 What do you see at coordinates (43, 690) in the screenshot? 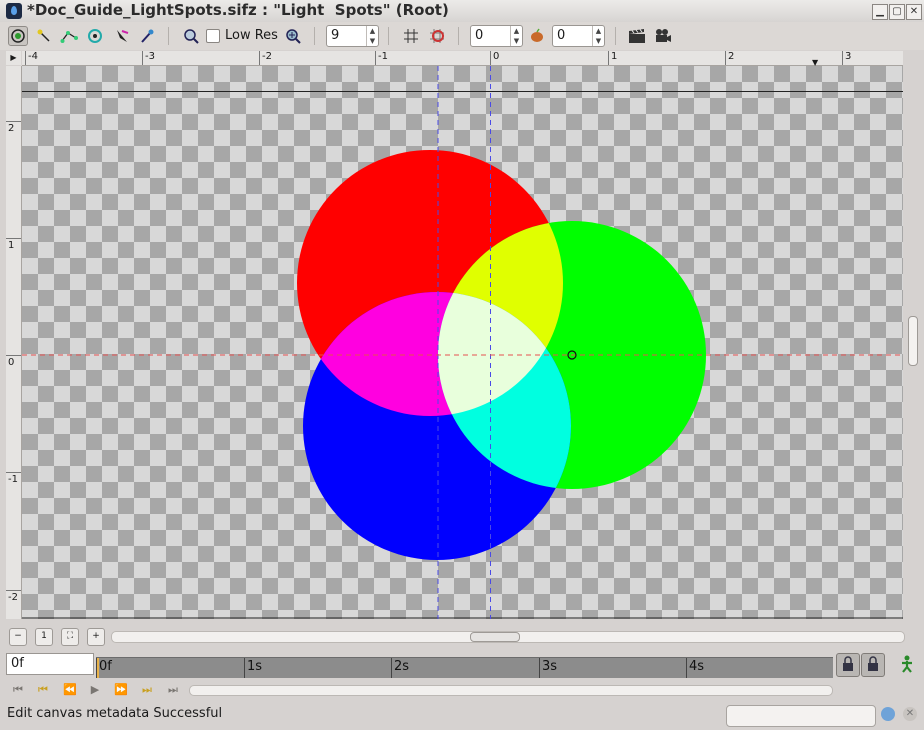
I see `prev-keyframe-button: ⏮` at bounding box center [43, 690].